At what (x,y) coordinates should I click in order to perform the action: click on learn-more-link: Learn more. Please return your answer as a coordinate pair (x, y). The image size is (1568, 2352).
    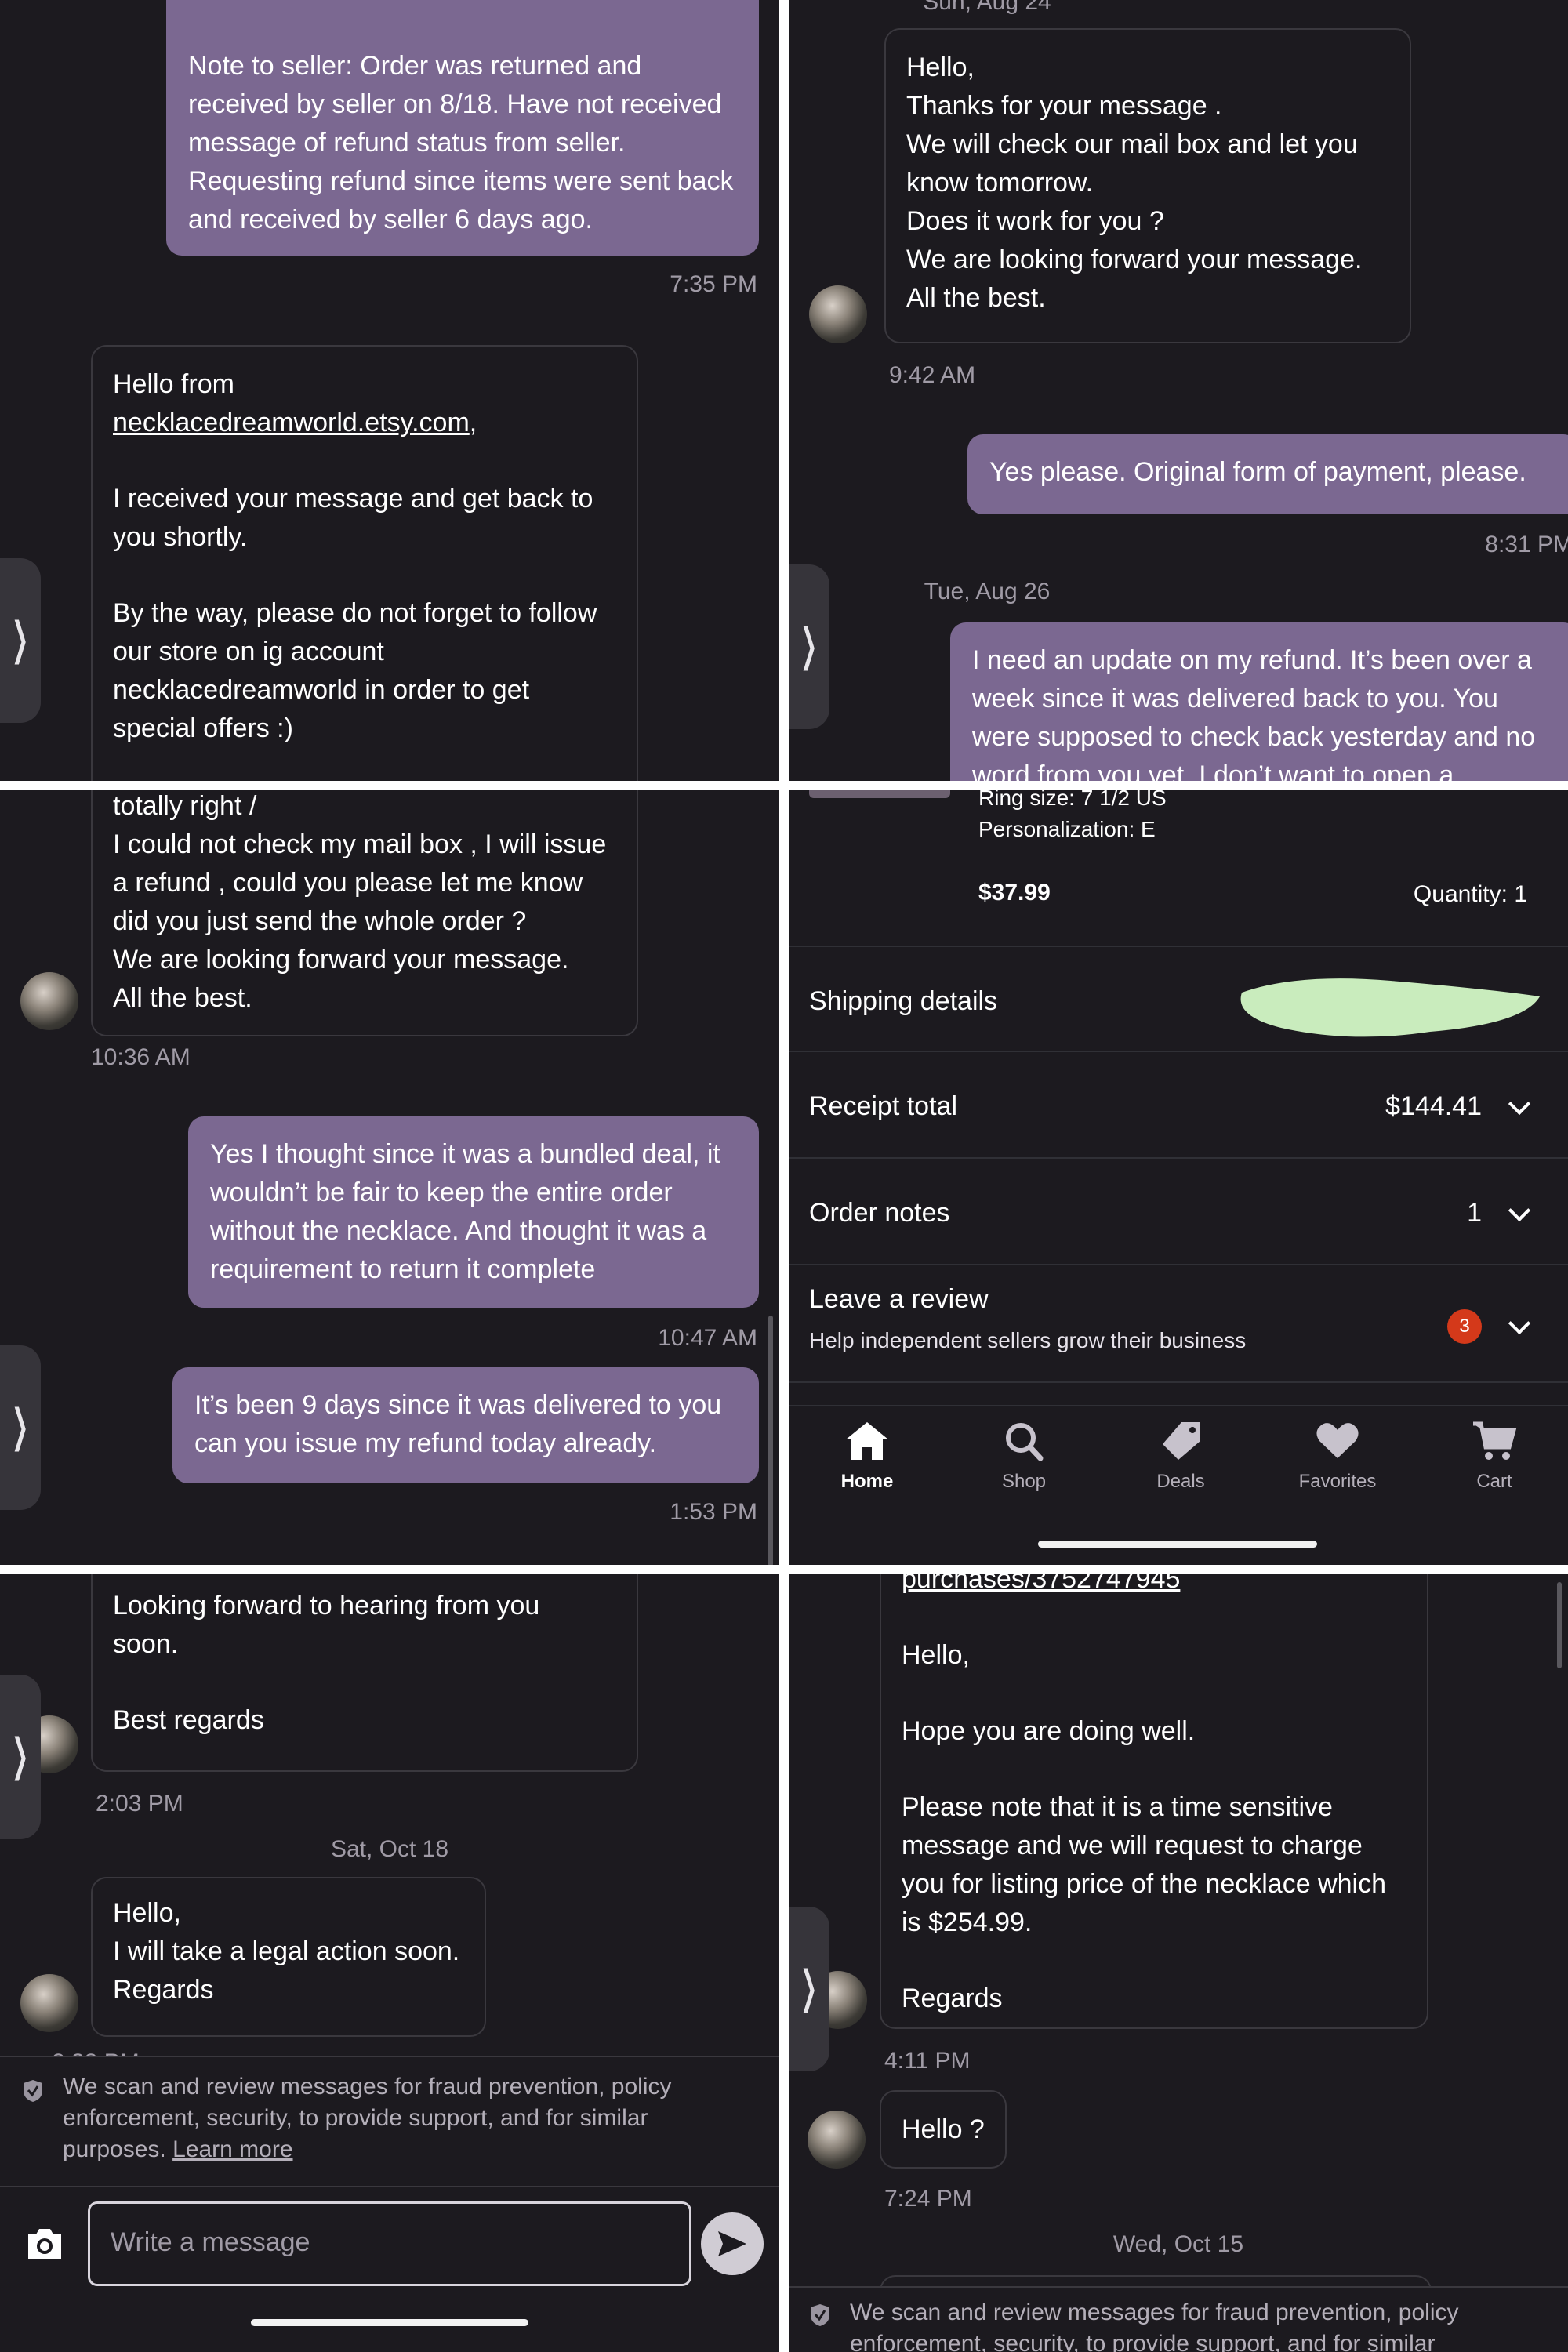
    Looking at the image, I should click on (232, 2149).